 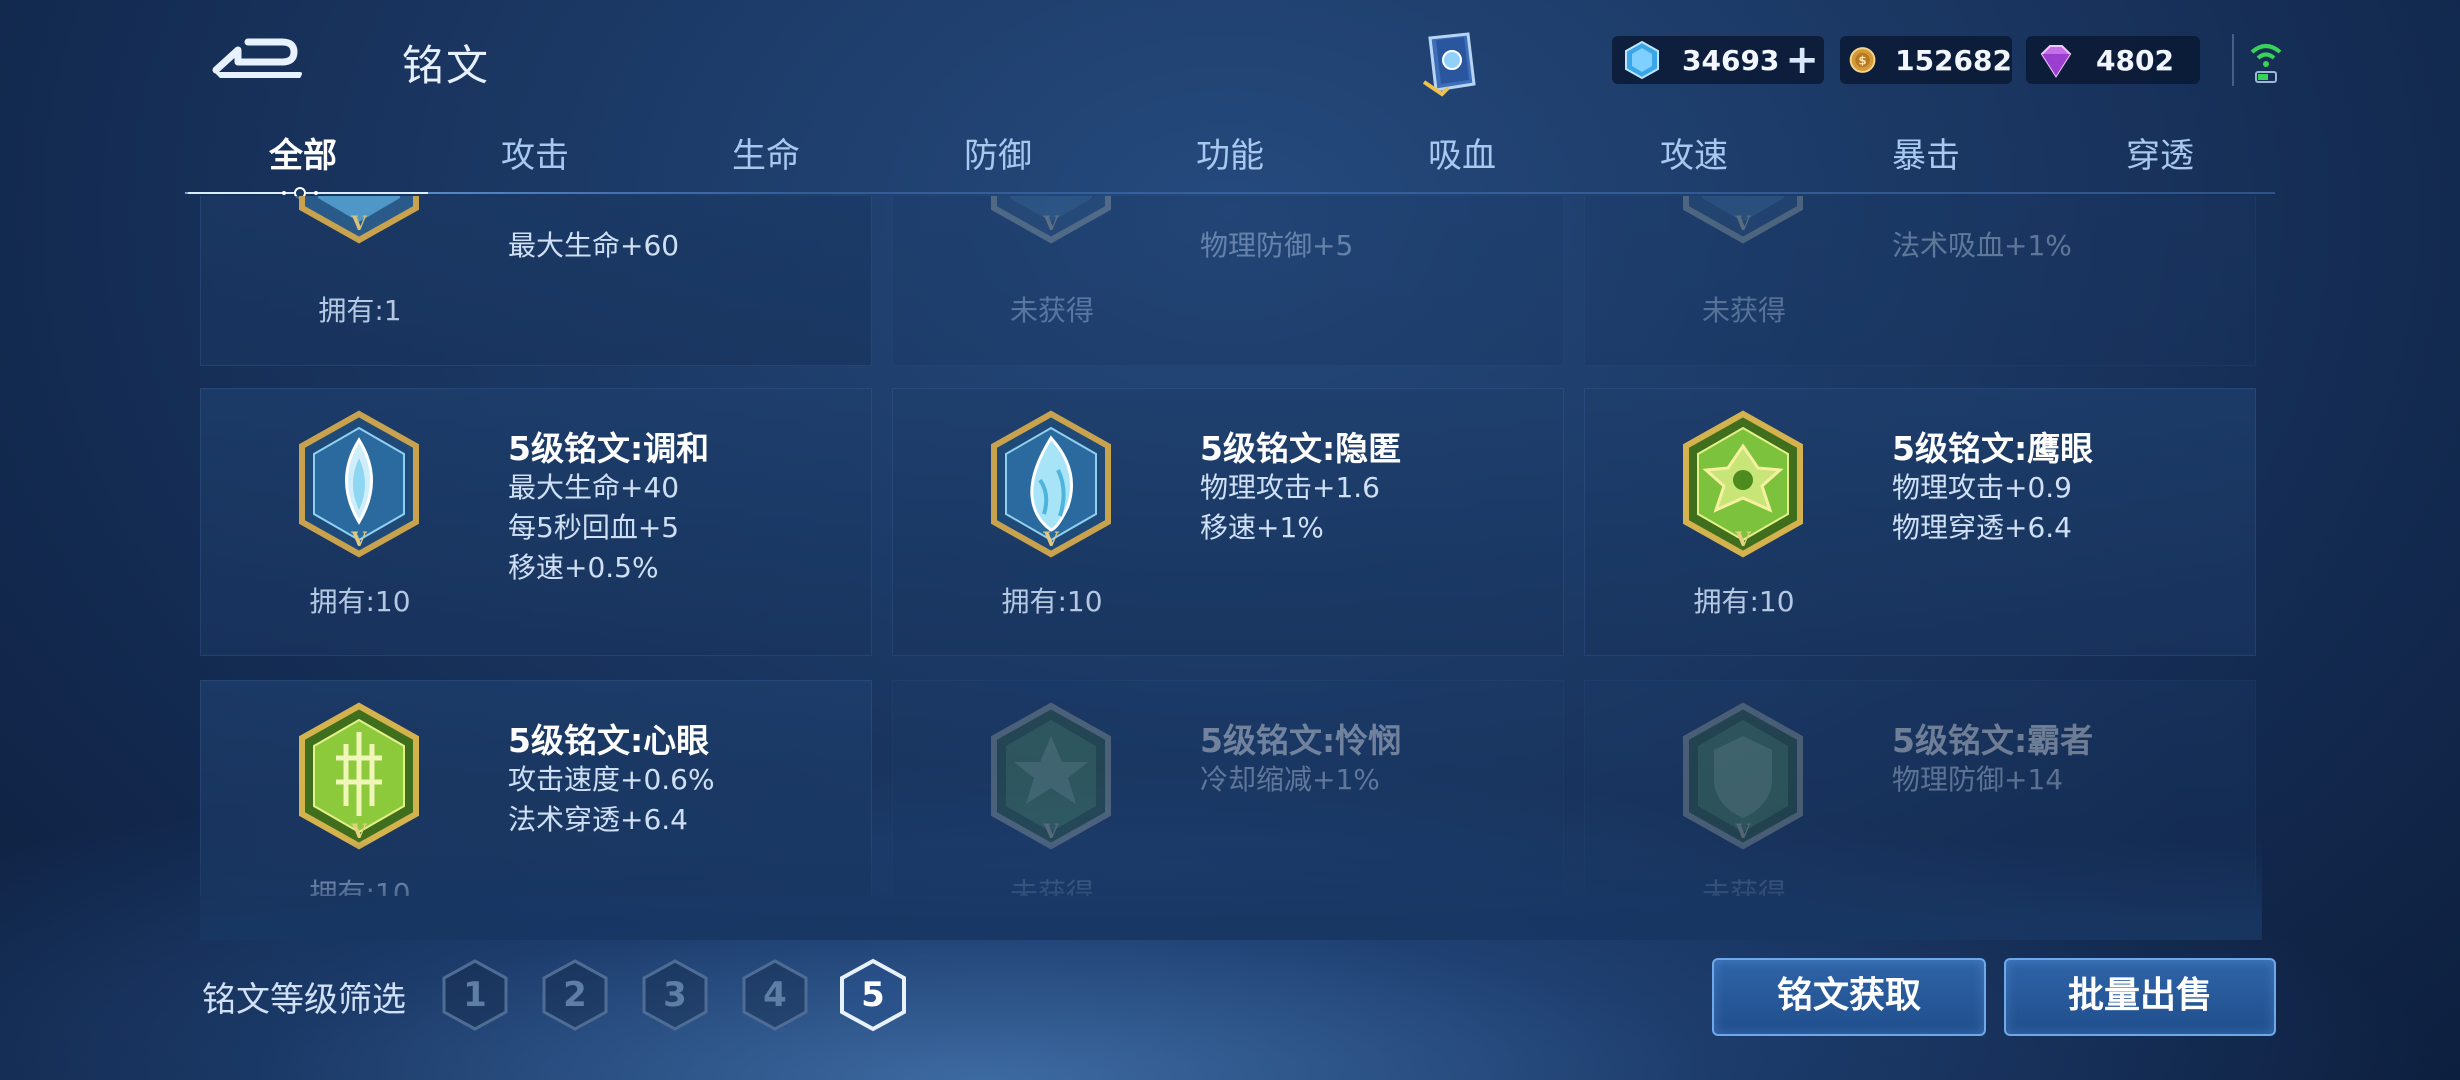 What do you see at coordinates (2056, 61) in the screenshot?
I see `diamond-icon` at bounding box center [2056, 61].